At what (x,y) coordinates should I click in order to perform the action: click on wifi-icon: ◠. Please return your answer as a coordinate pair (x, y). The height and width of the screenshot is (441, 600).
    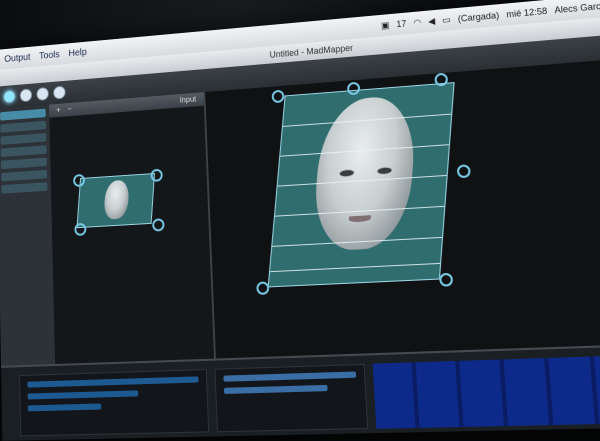
    Looking at the image, I should click on (417, 22).